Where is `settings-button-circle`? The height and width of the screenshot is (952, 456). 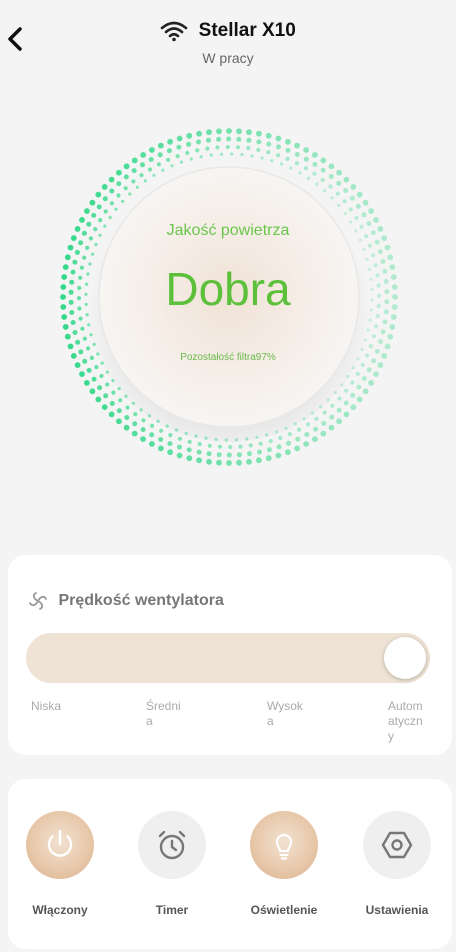
settings-button-circle is located at coordinates (397, 845).